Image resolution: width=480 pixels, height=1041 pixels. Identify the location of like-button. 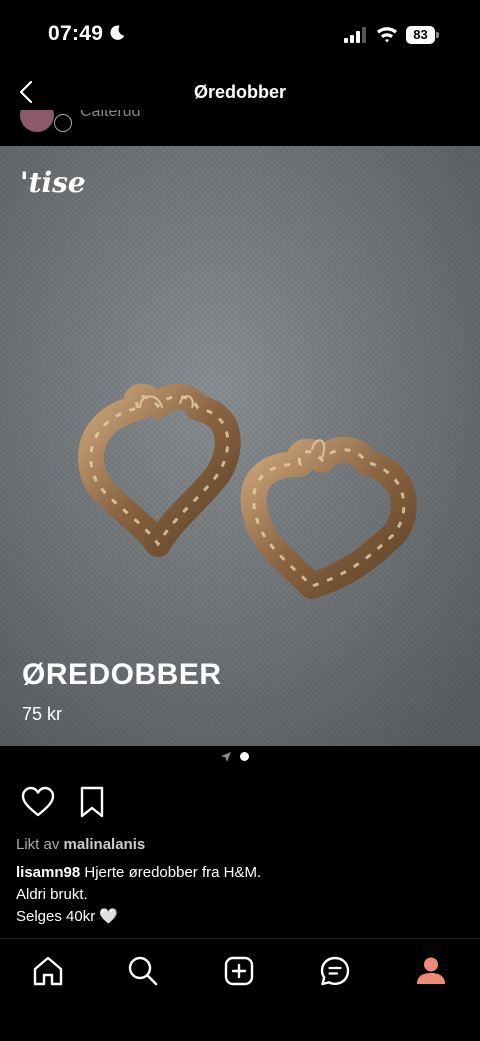
(38, 802).